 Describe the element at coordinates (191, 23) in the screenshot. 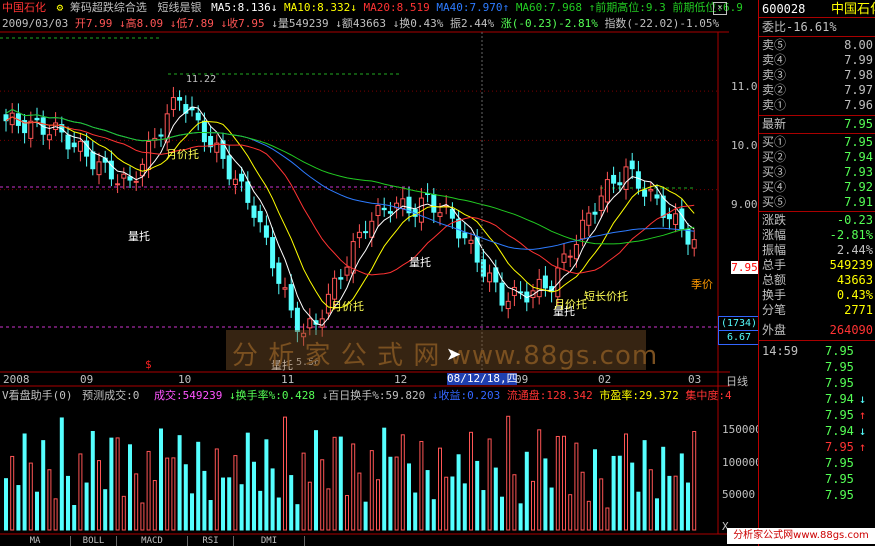

I see `low-readout: ↓低7.89` at that location.